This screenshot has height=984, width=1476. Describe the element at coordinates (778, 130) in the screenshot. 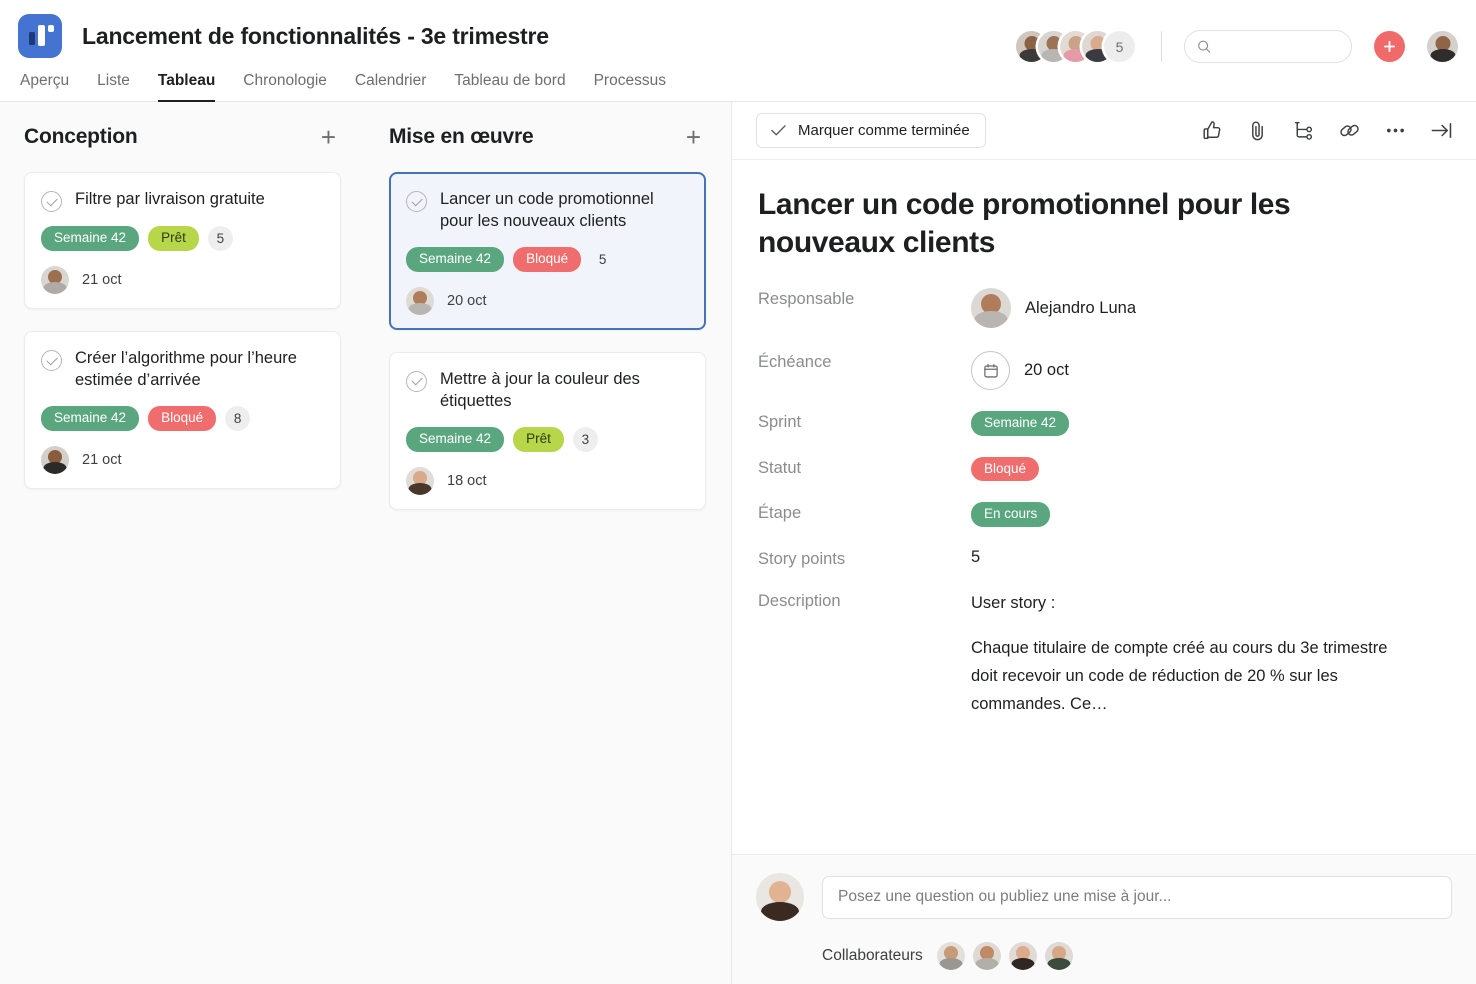

I see `check-icon` at that location.